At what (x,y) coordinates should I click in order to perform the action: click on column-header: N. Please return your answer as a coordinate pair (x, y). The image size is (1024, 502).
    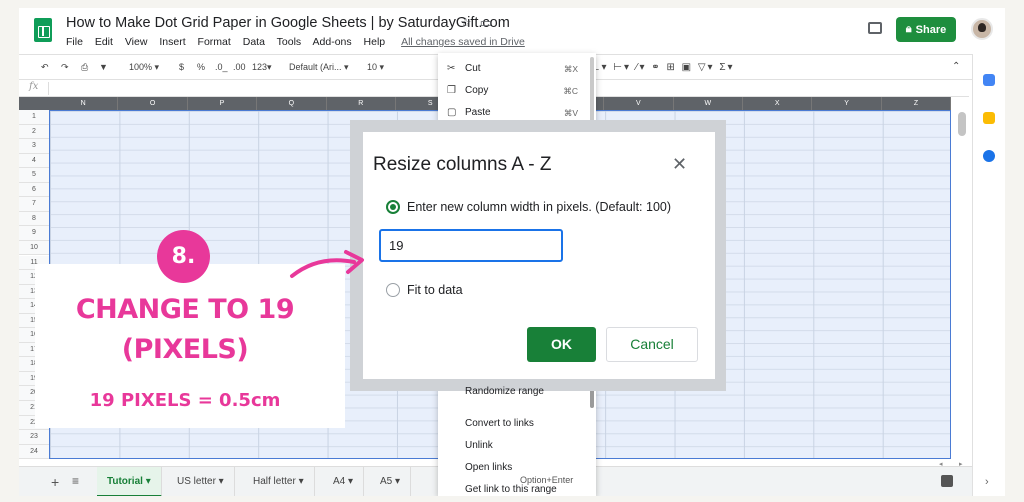
    Looking at the image, I should click on (84, 103).